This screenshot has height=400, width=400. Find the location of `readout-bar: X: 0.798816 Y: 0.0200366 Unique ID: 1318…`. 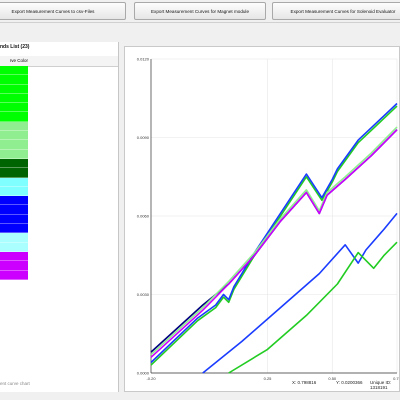

readout-bar: X: 0.798816 Y: 0.0200366 Unique ID: 1318… is located at coordinates (262, 384).